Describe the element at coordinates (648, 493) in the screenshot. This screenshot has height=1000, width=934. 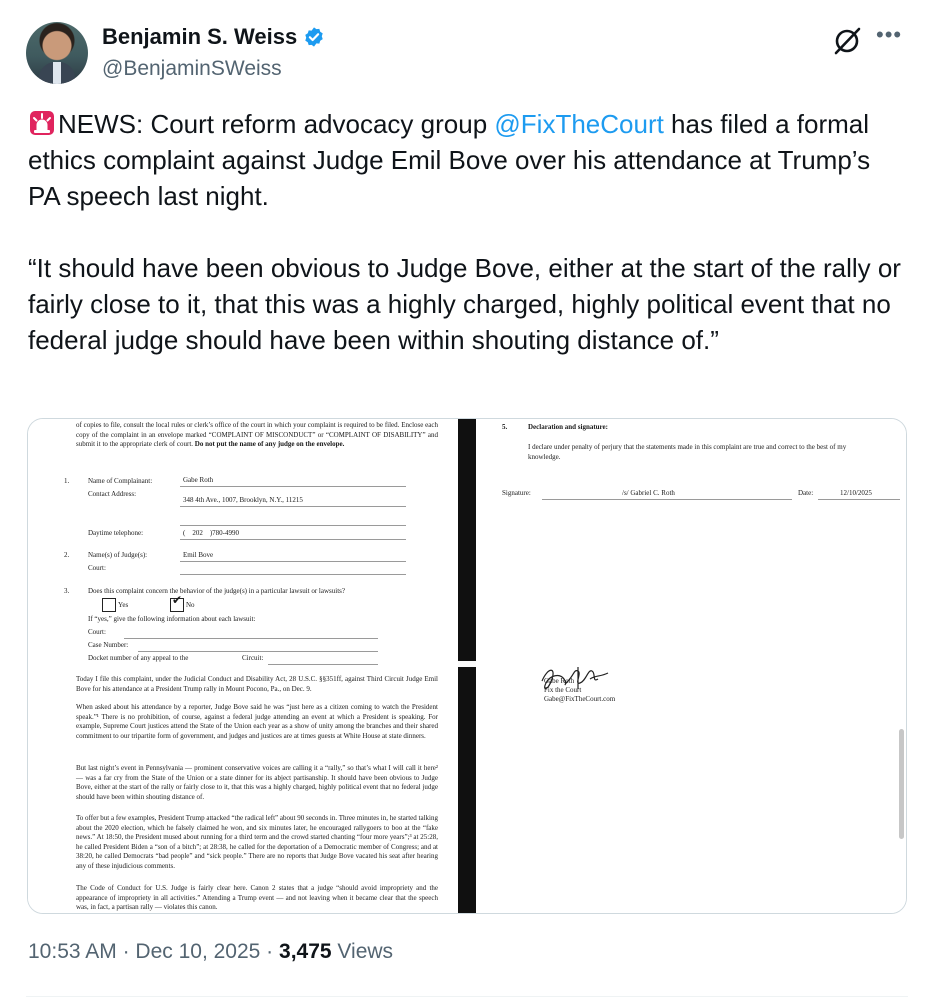
I see `doc-signature-value: /s/ Gabriel C. Roth` at that location.